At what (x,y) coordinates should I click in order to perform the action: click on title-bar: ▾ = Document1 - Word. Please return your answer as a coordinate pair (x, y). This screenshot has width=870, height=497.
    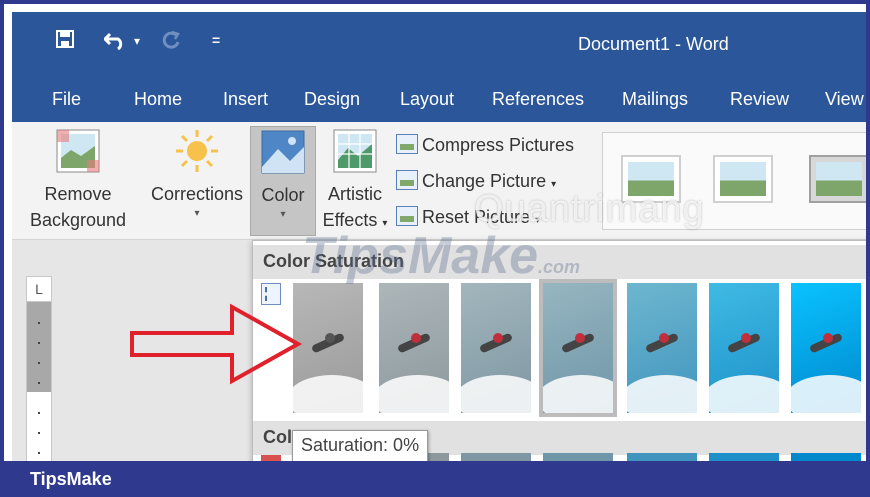
    Looking at the image, I should click on (439, 44).